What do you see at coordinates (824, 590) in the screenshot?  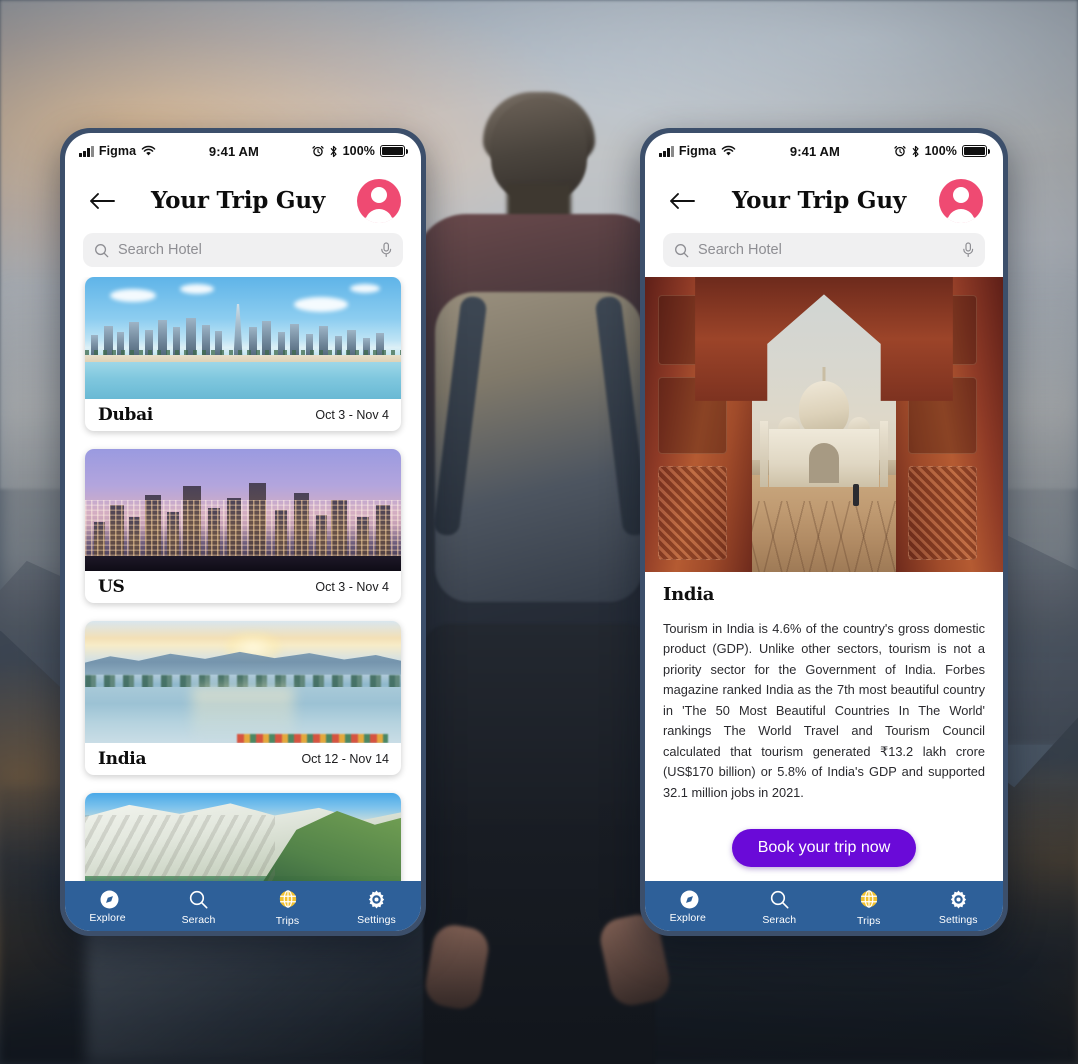 I see `detail-title-section: India` at bounding box center [824, 590].